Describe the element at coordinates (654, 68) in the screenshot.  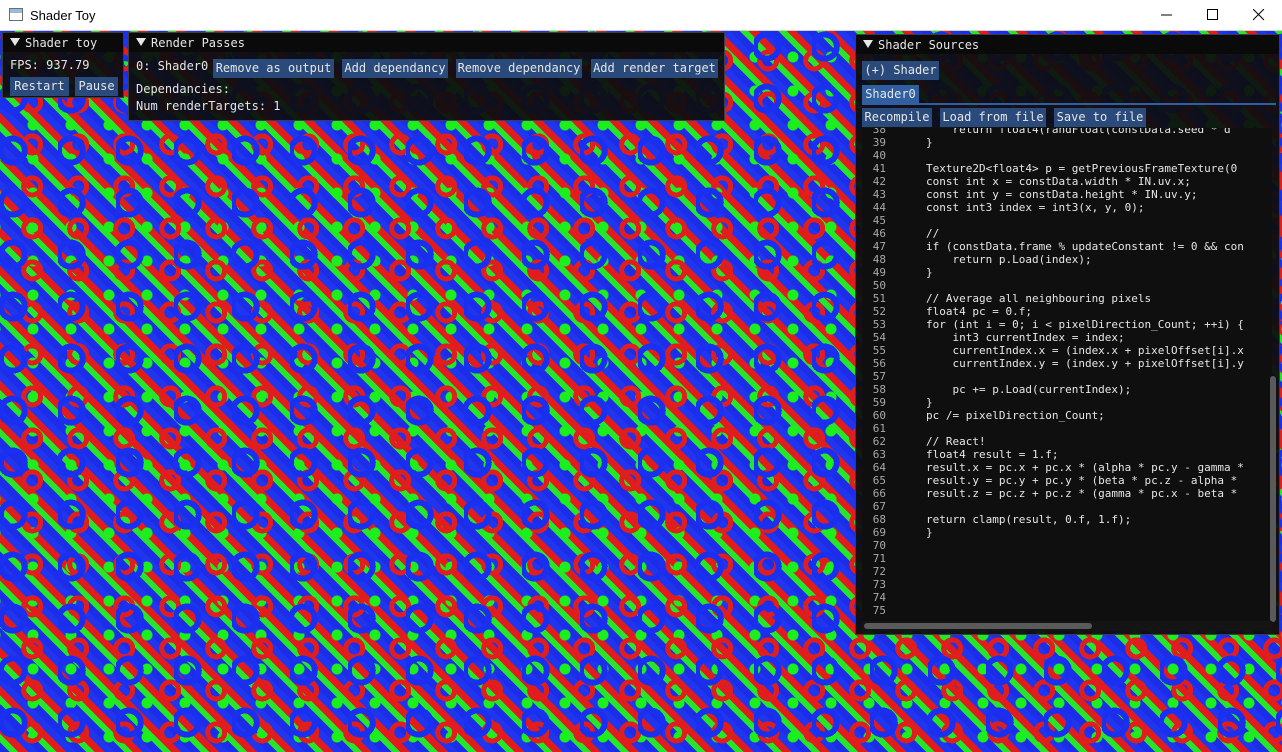
I see `add-render-target-button: Add render target` at that location.